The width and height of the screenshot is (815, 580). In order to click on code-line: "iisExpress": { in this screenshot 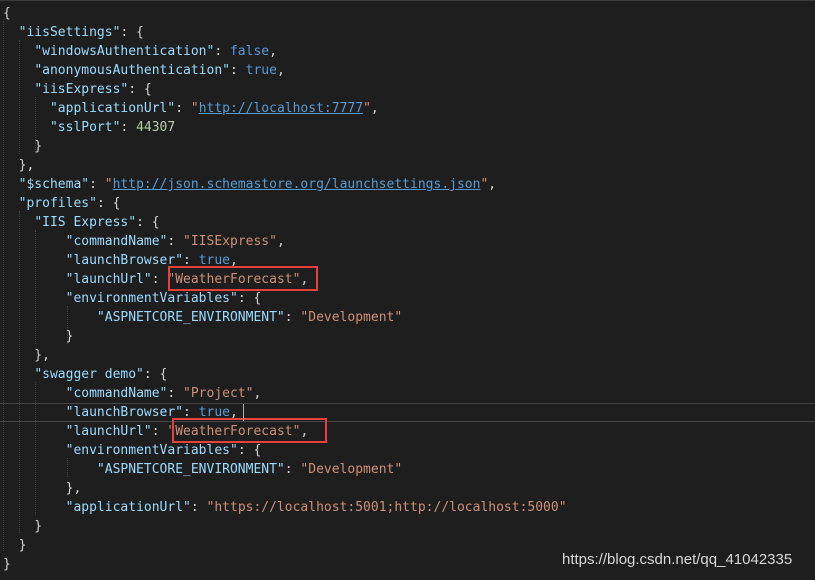, I will do `click(407, 89)`.